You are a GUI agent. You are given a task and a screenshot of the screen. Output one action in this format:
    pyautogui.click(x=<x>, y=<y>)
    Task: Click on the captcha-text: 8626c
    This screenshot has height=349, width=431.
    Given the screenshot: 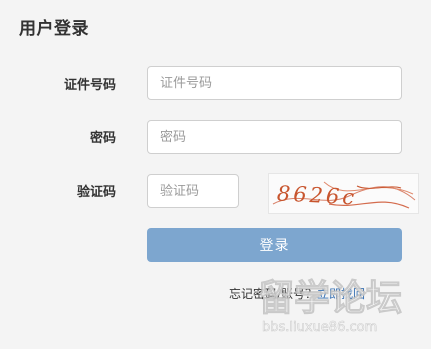 What is the action you would take?
    pyautogui.click(x=316, y=195)
    